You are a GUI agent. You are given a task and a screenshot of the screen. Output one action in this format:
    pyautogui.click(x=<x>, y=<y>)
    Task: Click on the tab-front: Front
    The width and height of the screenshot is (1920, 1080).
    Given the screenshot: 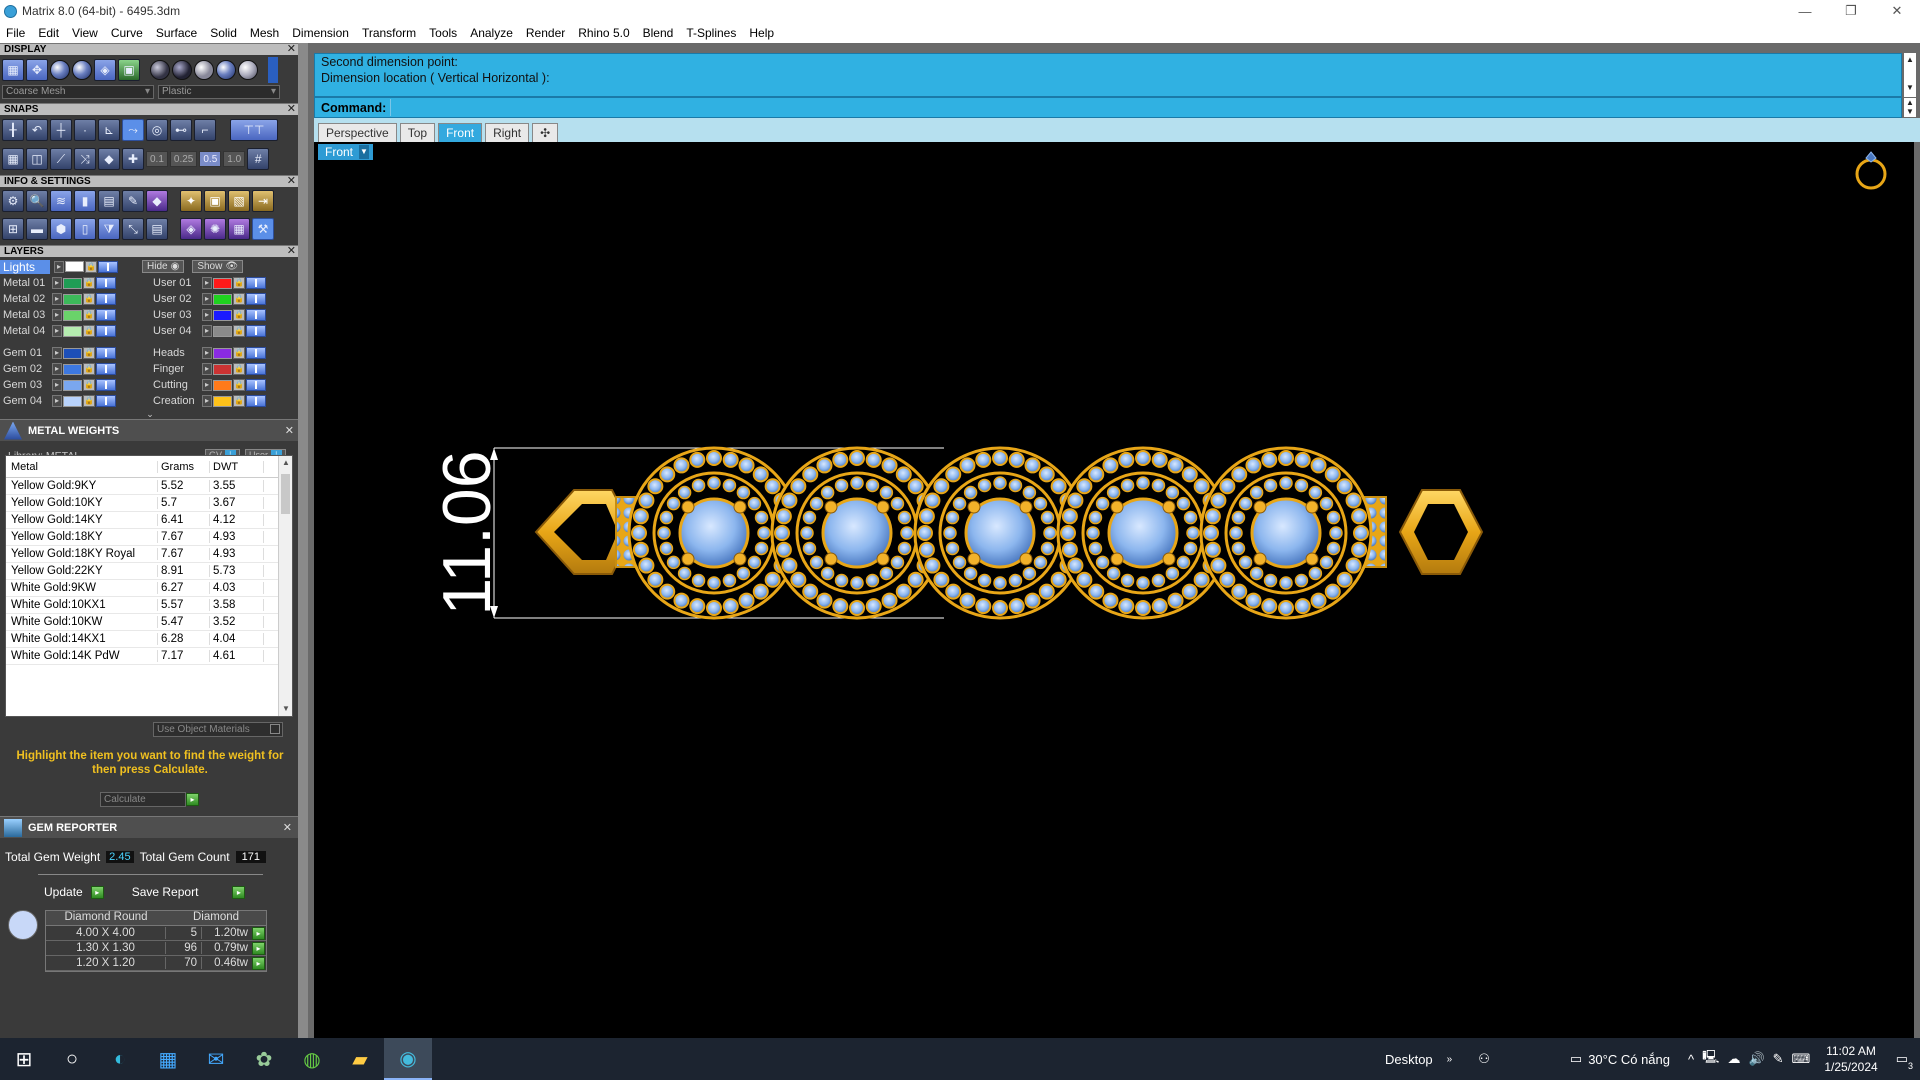 What is the action you would take?
    pyautogui.click(x=460, y=132)
    